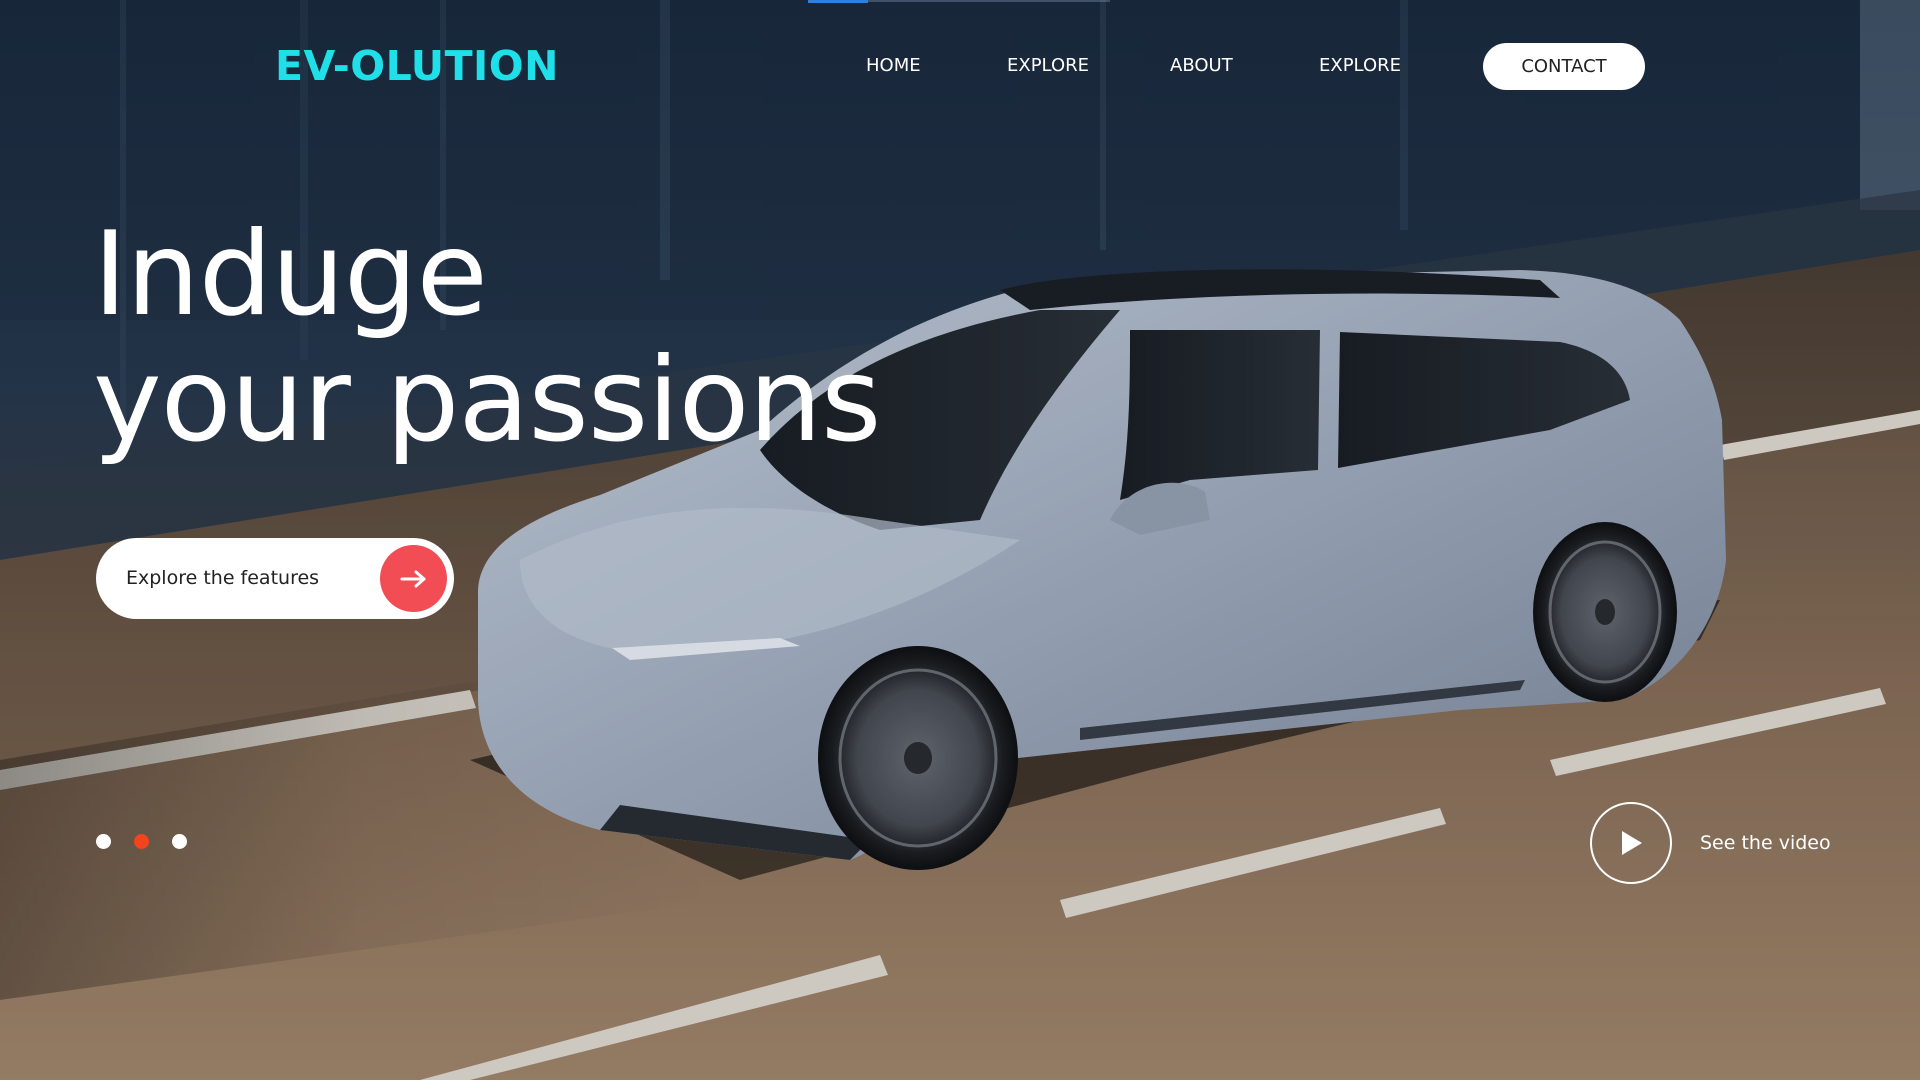 This screenshot has width=1920, height=1080. Describe the element at coordinates (223, 578) in the screenshot. I see `explore-features-label: Explore the features` at that location.